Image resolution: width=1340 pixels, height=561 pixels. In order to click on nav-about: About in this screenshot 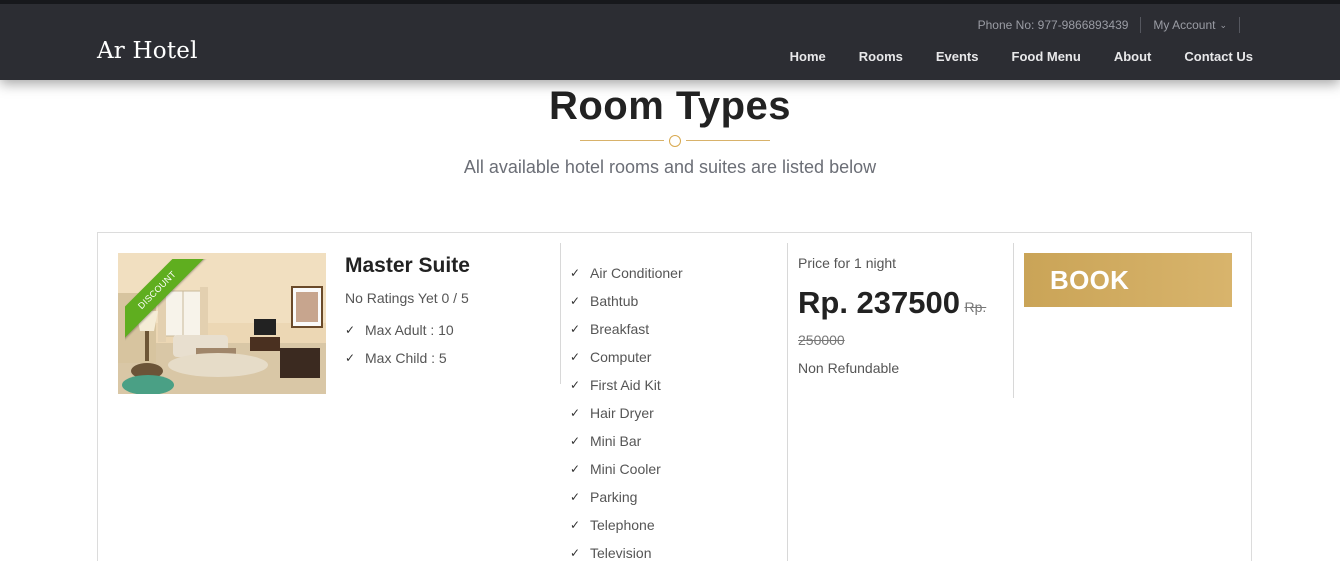, I will do `click(1133, 56)`.